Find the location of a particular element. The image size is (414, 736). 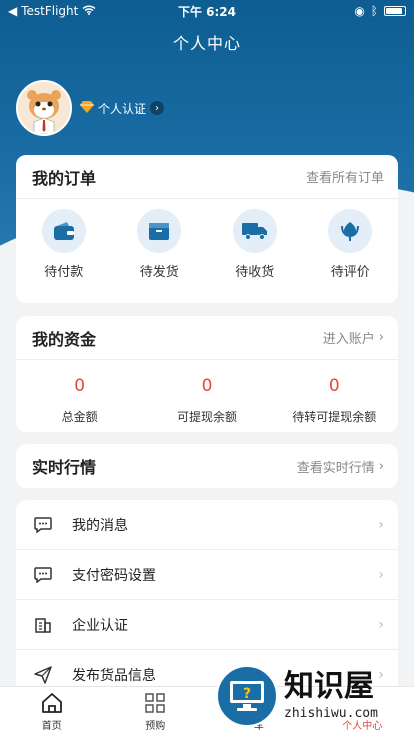

tab-preorder: 预购 is located at coordinates (156, 711).